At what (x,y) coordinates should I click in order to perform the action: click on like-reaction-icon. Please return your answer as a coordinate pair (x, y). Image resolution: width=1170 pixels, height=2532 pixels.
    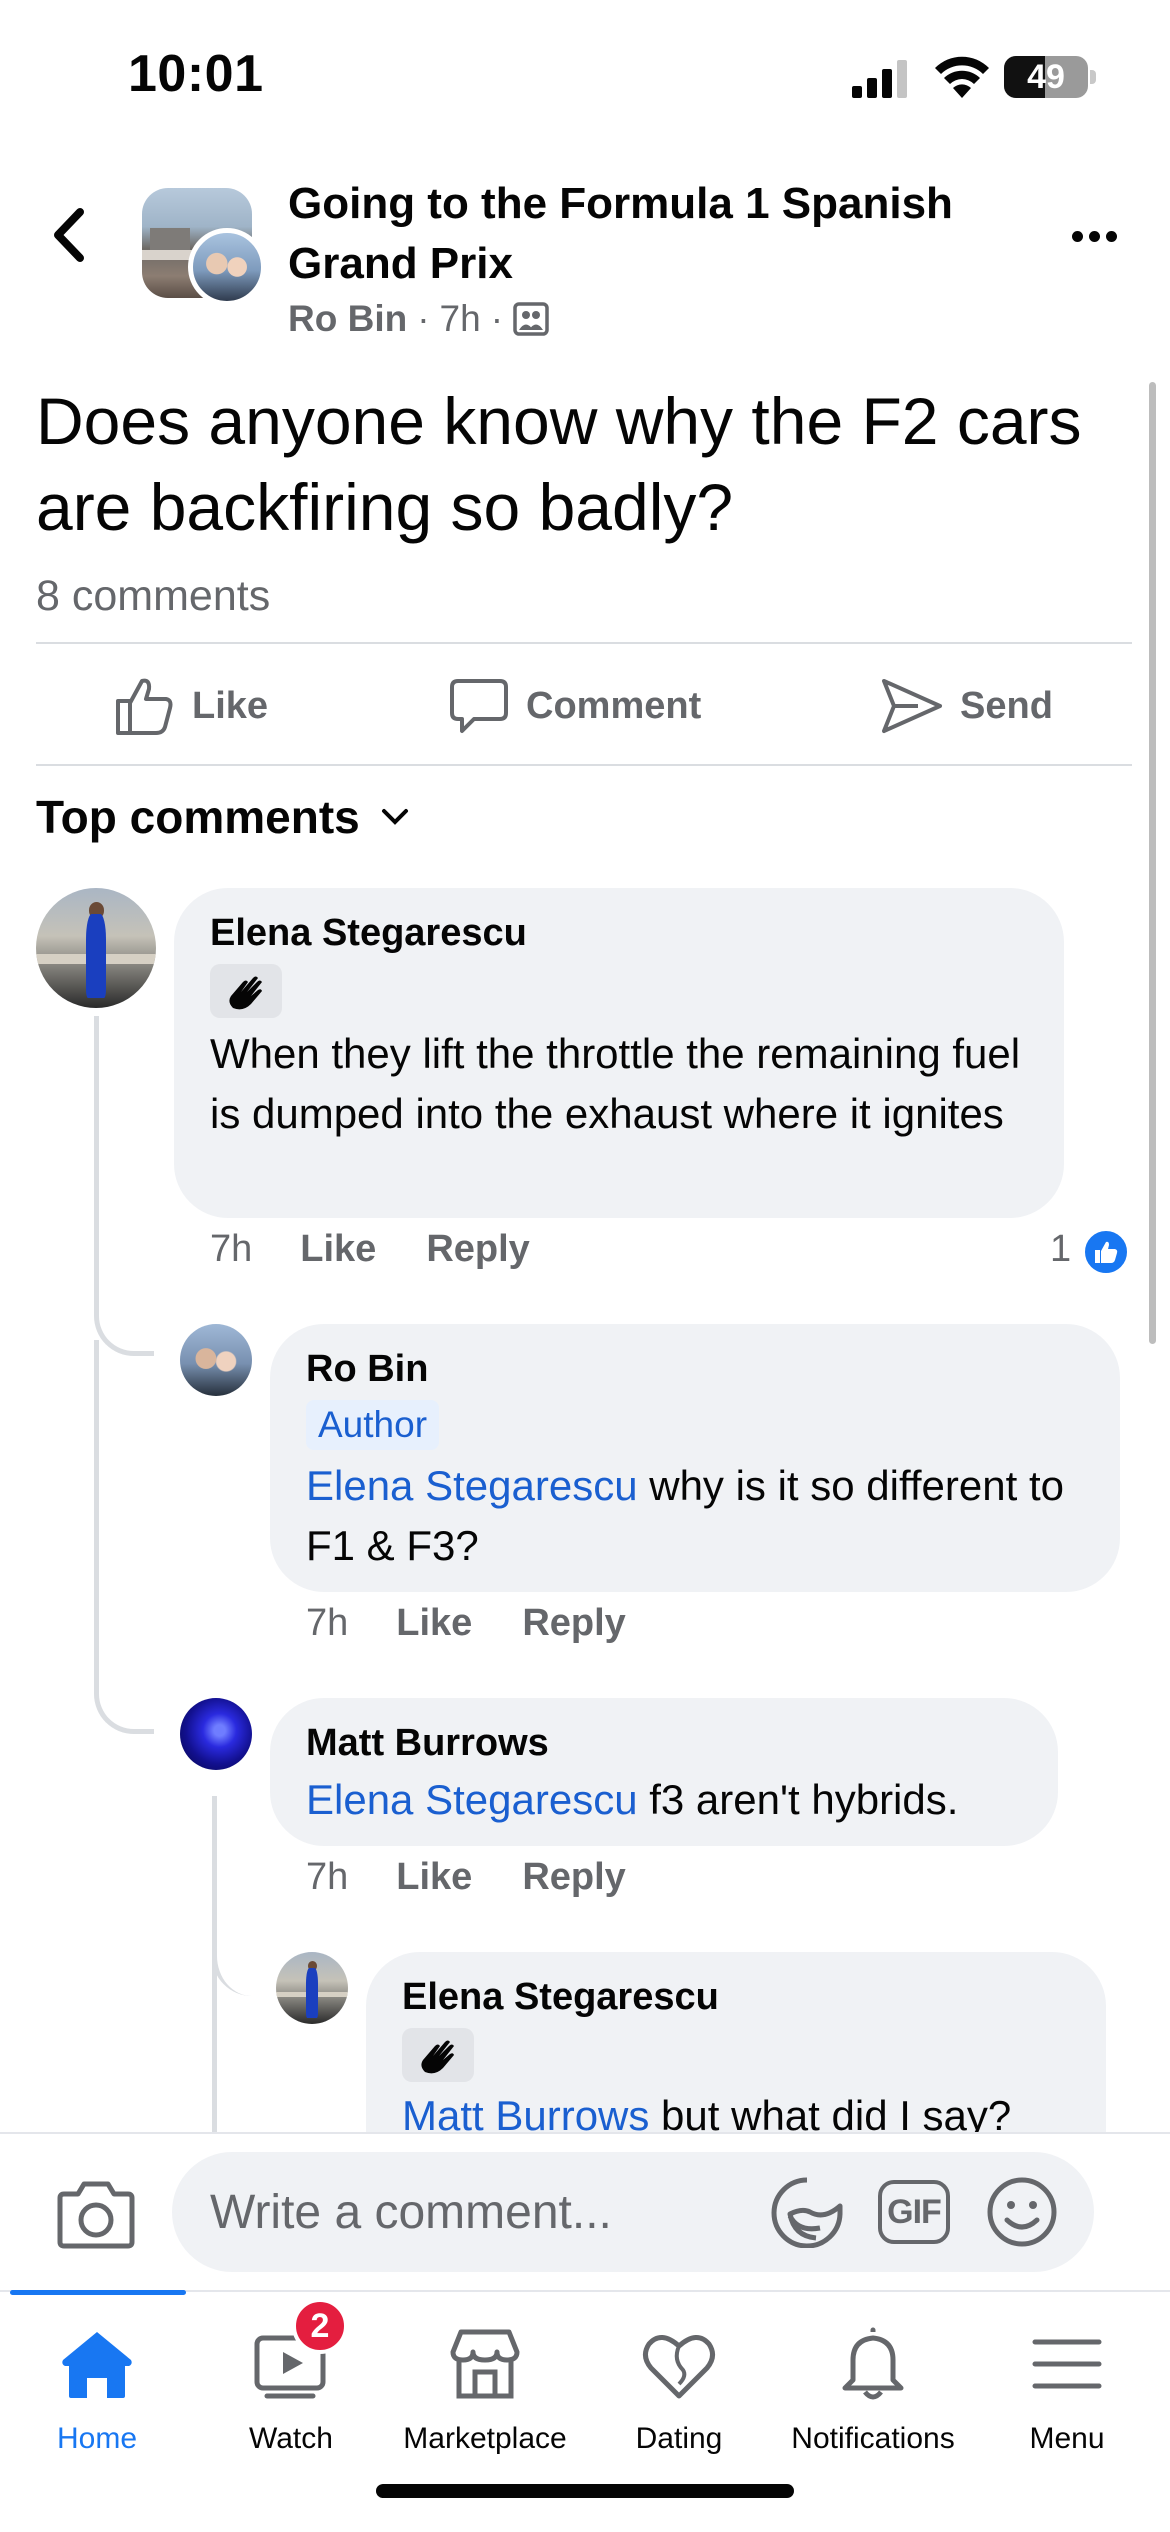
    Looking at the image, I should click on (1106, 1252).